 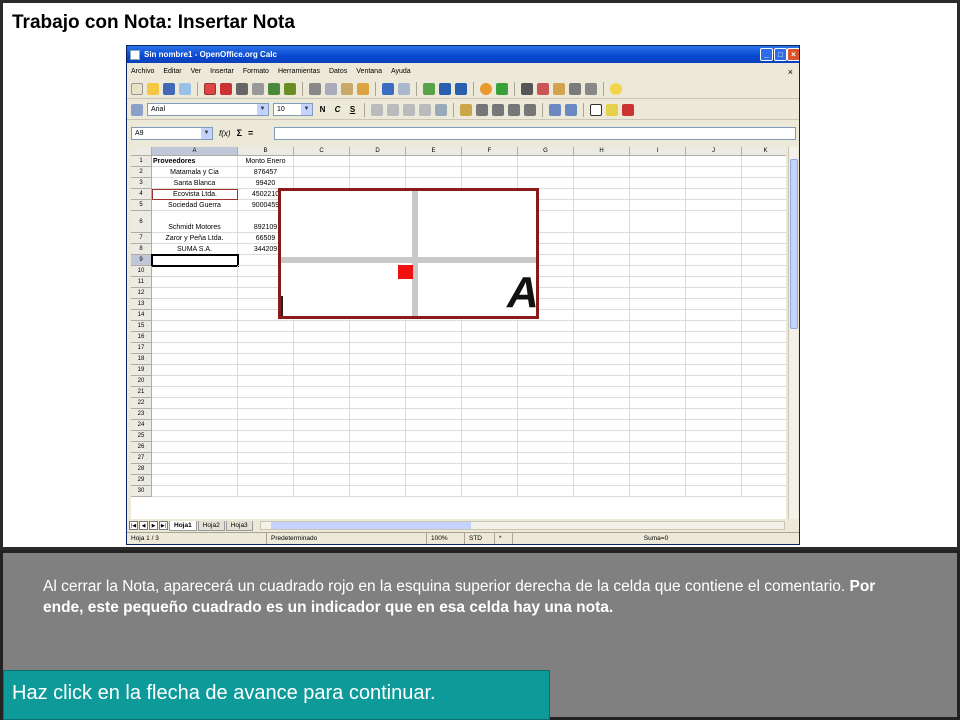 I want to click on grid-cell: 876457, so click(x=266, y=172).